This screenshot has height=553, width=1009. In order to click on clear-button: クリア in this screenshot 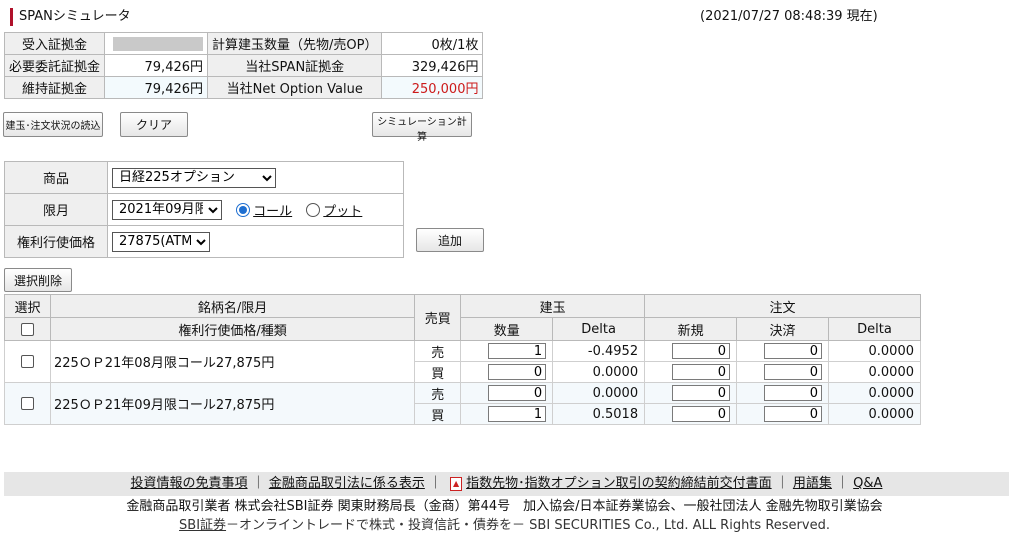, I will do `click(154, 124)`.